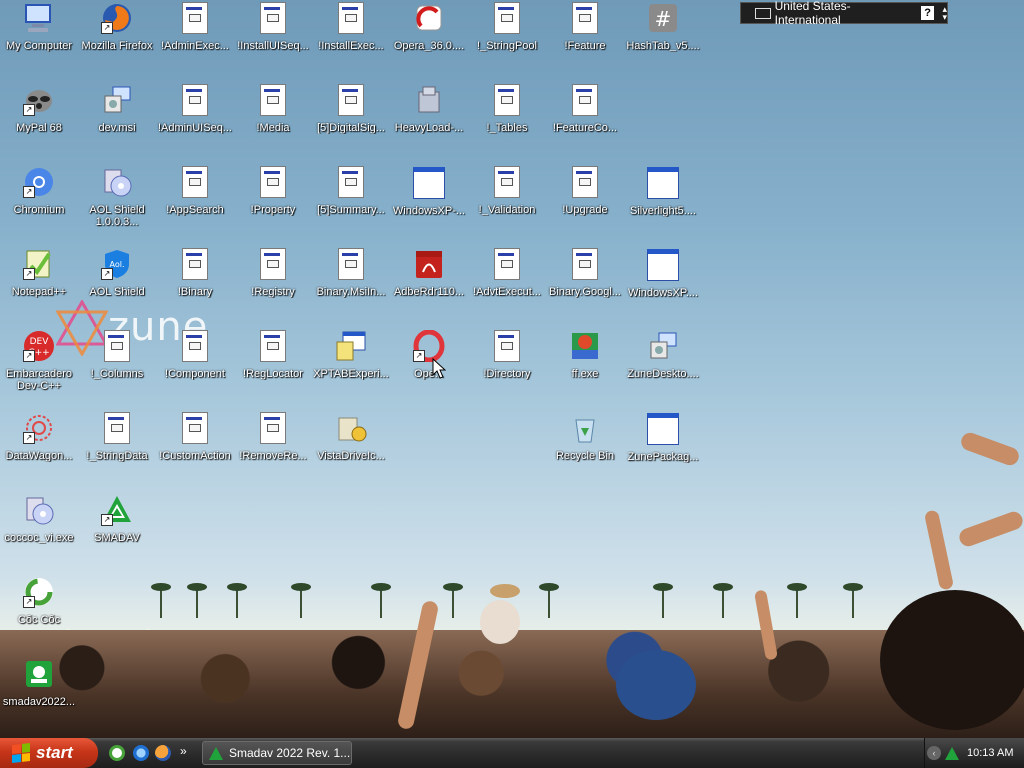 The image size is (1024, 768). What do you see at coordinates (195, 285) in the screenshot?
I see `desktop-icon-binary: !Binary` at bounding box center [195, 285].